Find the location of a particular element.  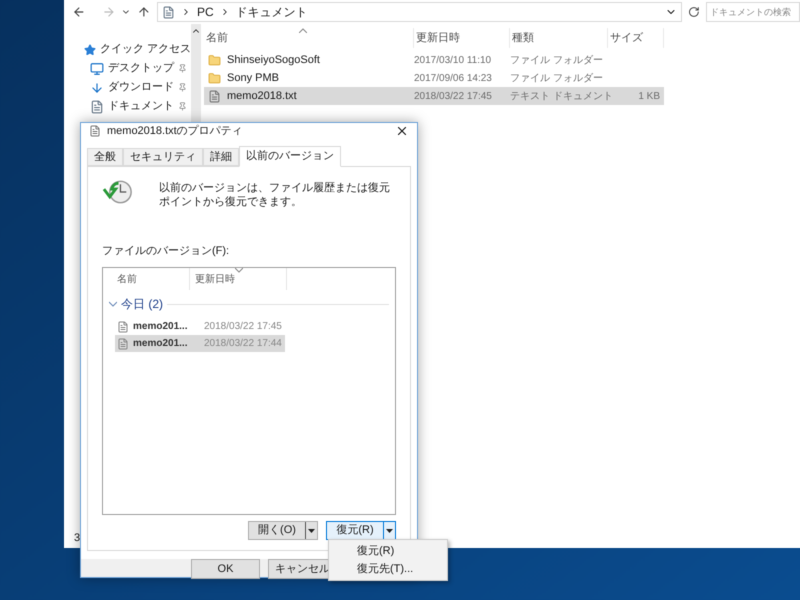

description-text: 以前のバージョンは、ファイル履歴または復元ポイントから復元できます。 is located at coordinates (275, 194).